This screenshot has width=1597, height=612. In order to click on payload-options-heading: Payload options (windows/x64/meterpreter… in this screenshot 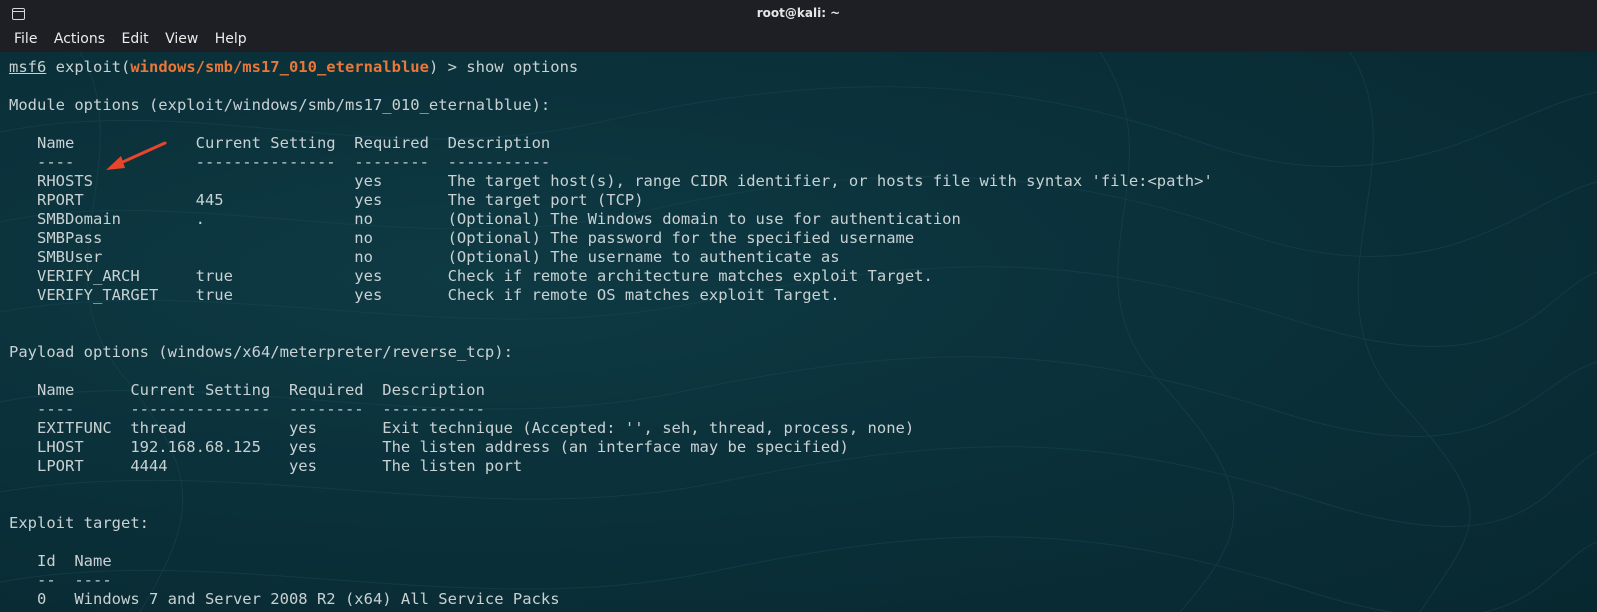, I will do `click(261, 352)`.